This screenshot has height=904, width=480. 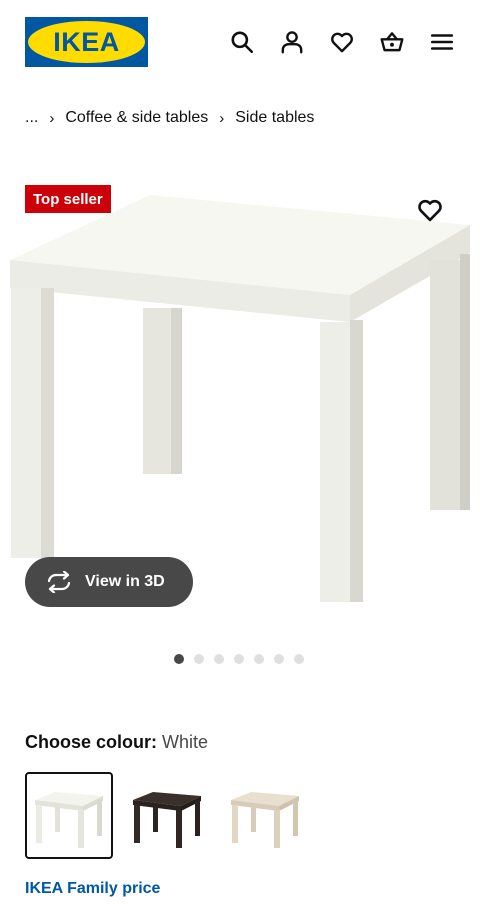 I want to click on colour-swatch-black-brown, so click(x=167, y=815).